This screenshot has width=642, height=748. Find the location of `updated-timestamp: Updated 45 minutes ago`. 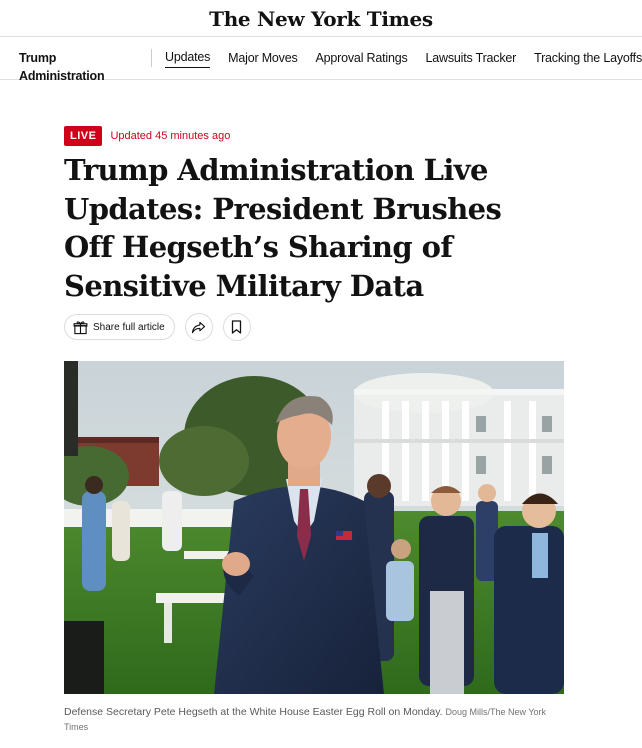

updated-timestamp: Updated 45 minutes ago is located at coordinates (170, 136).